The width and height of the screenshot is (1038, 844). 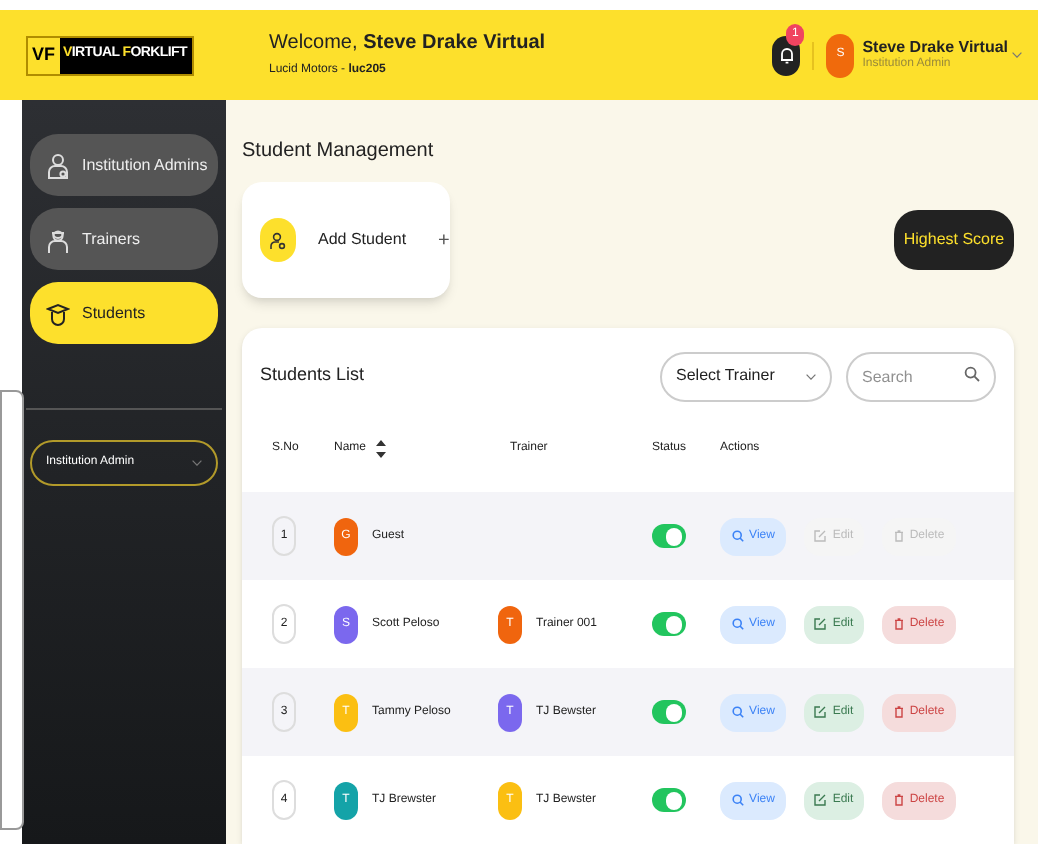 What do you see at coordinates (312, 375) in the screenshot?
I see `card-title: Students List` at bounding box center [312, 375].